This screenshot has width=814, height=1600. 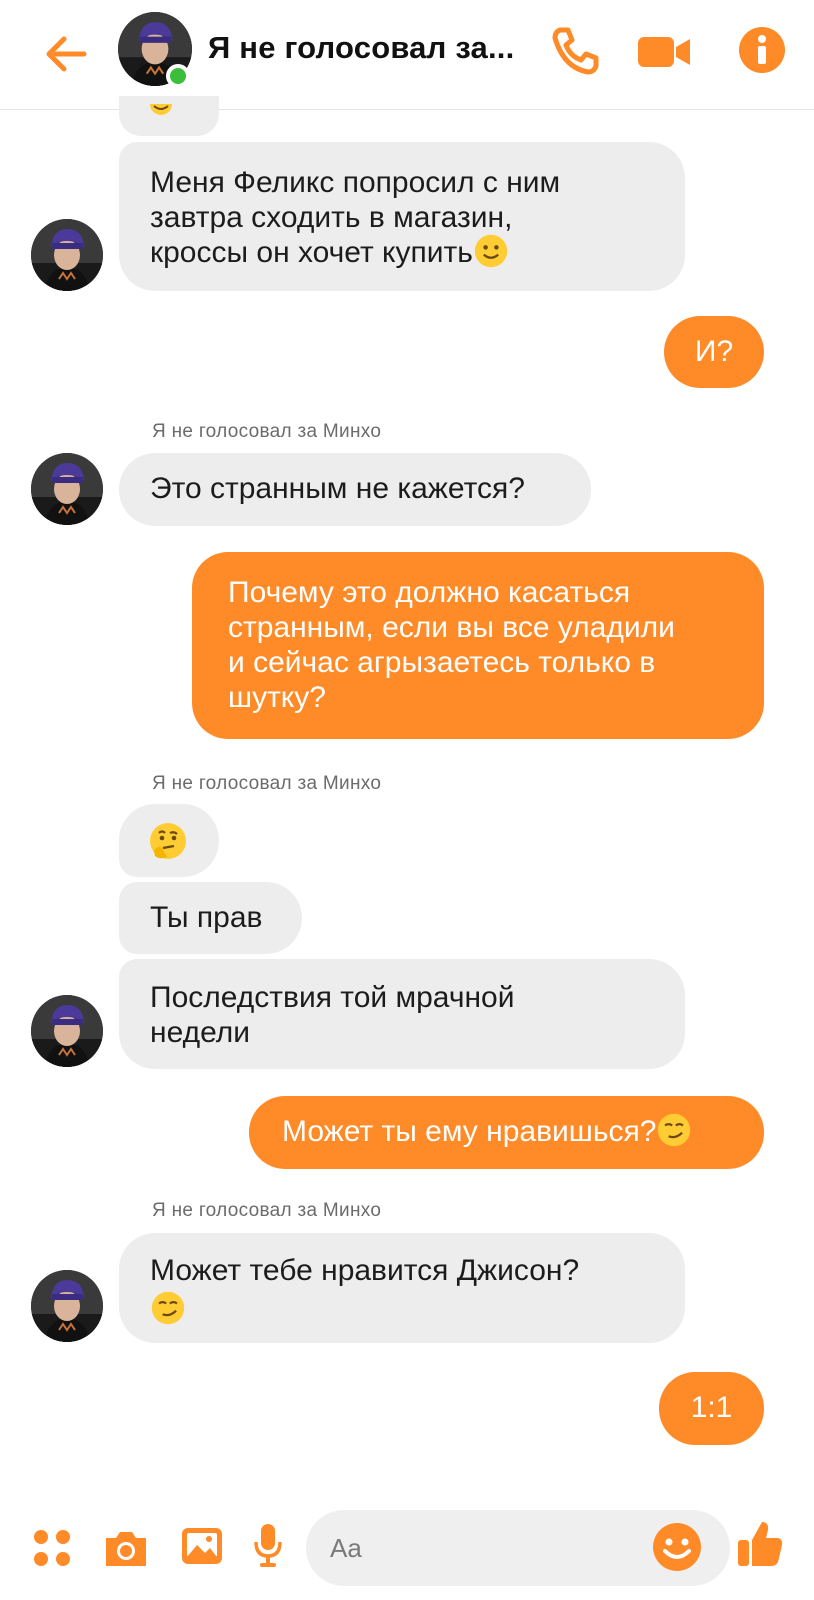 I want to click on video-camera-icon, so click(x=664, y=52).